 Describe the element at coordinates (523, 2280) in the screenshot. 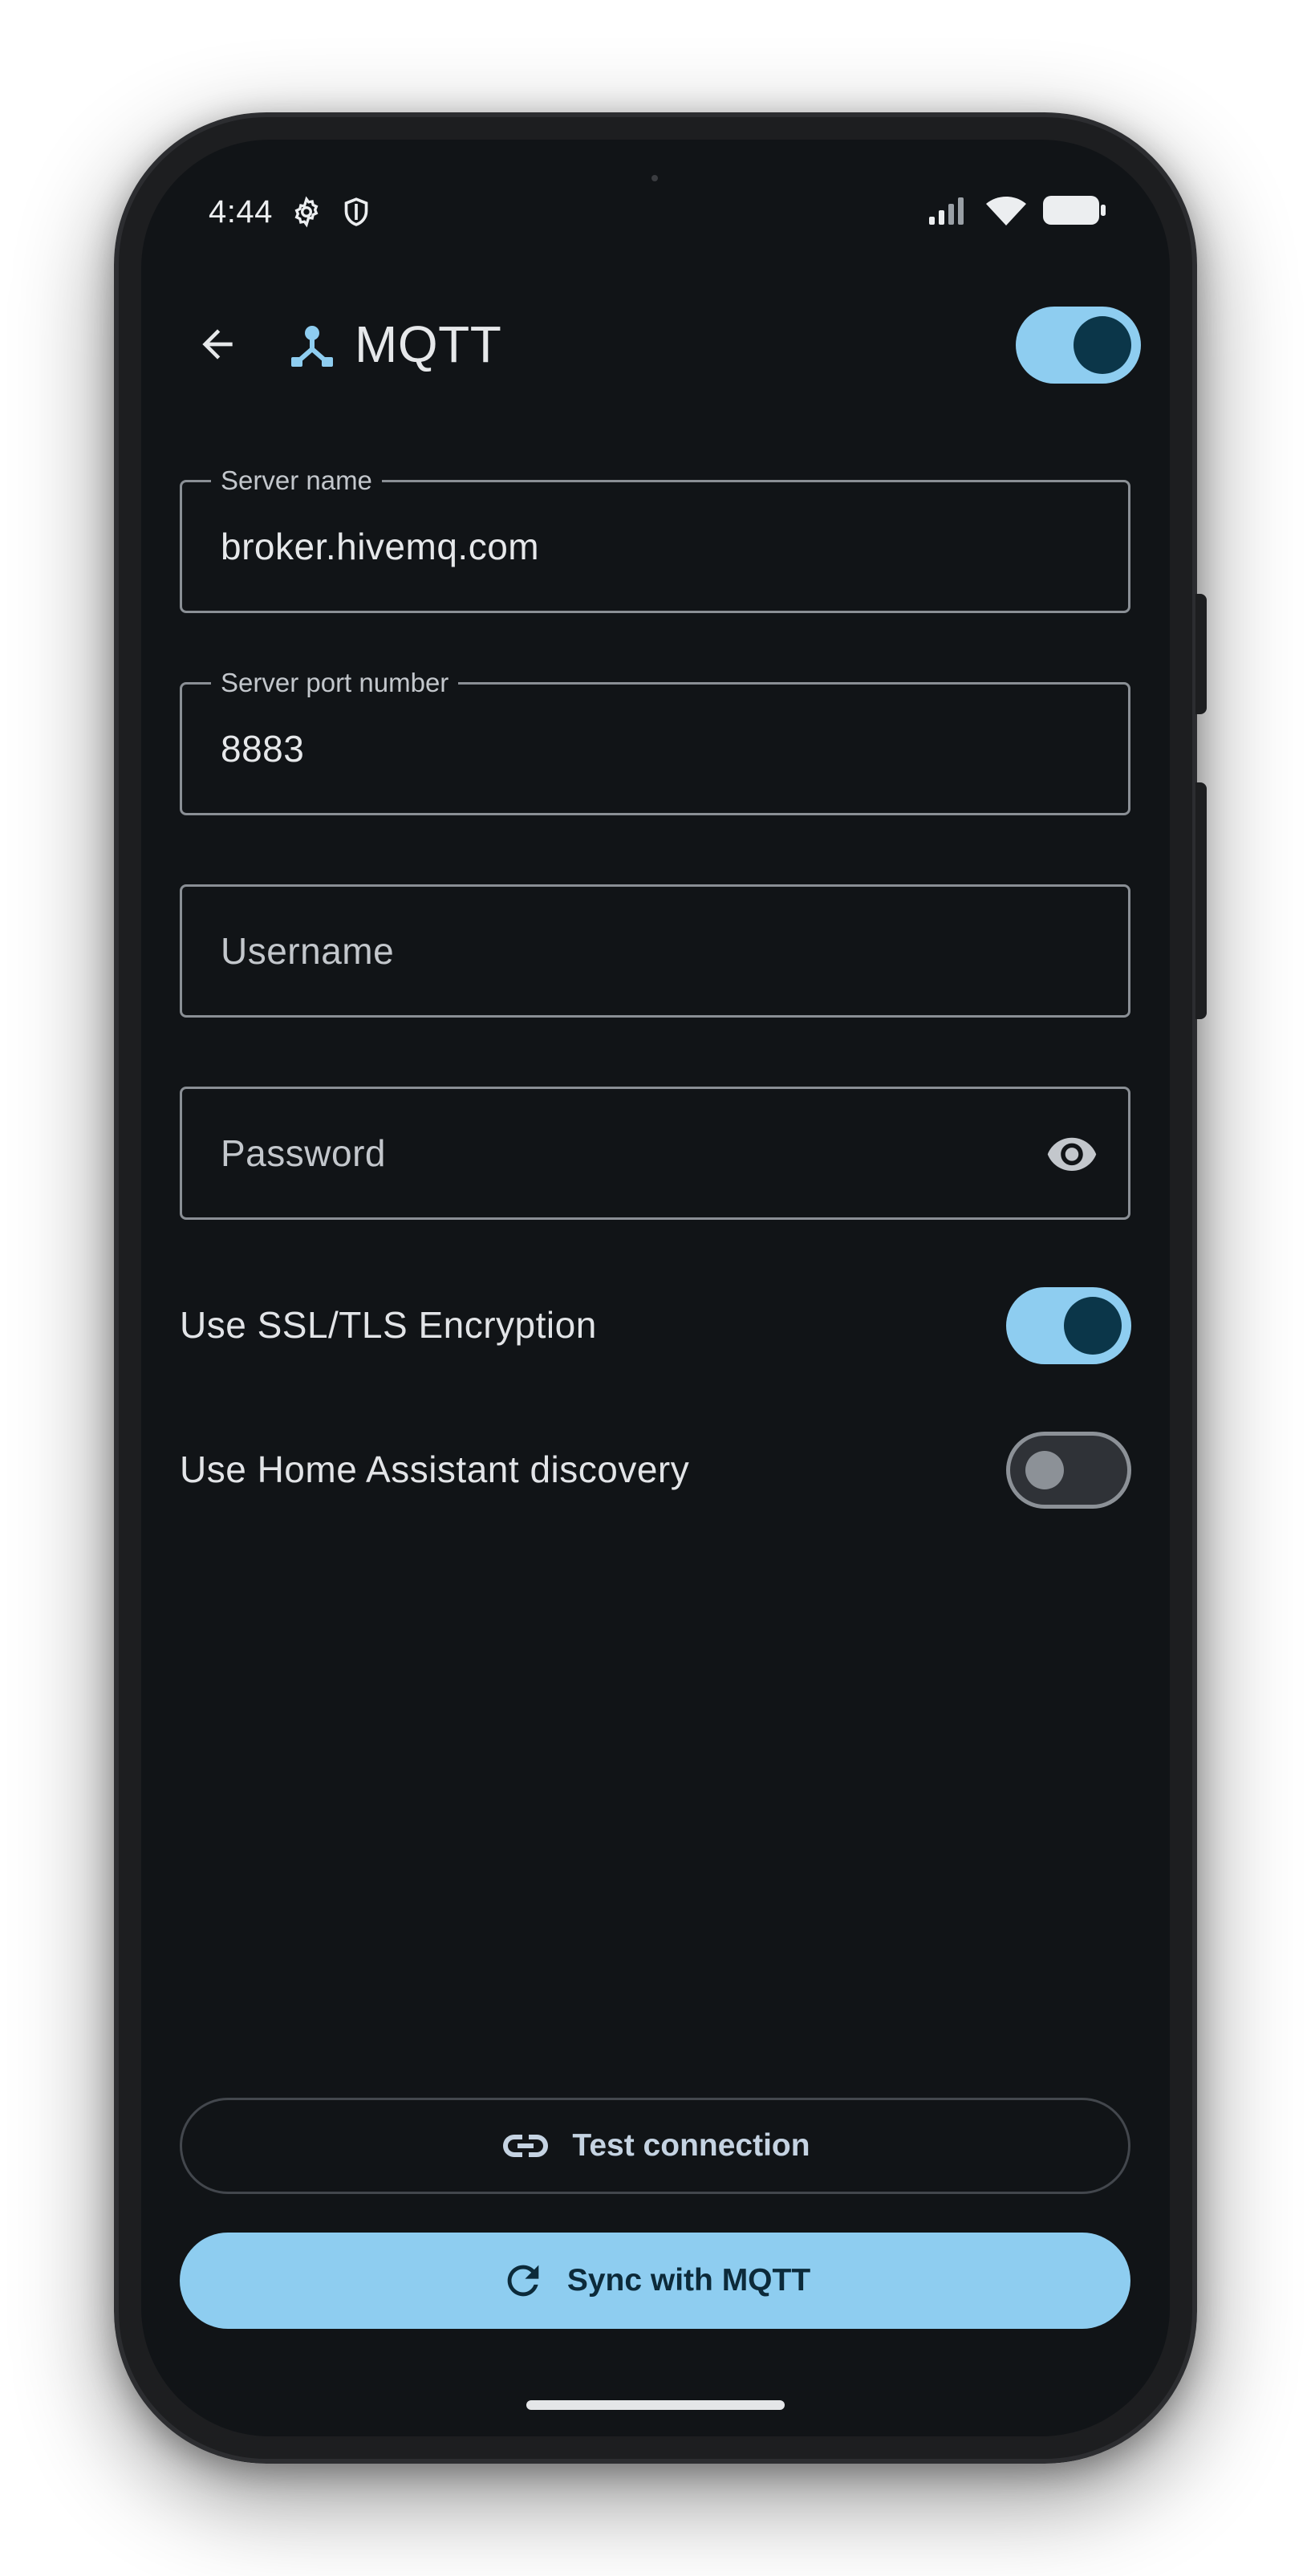

I see `sync-icon` at that location.